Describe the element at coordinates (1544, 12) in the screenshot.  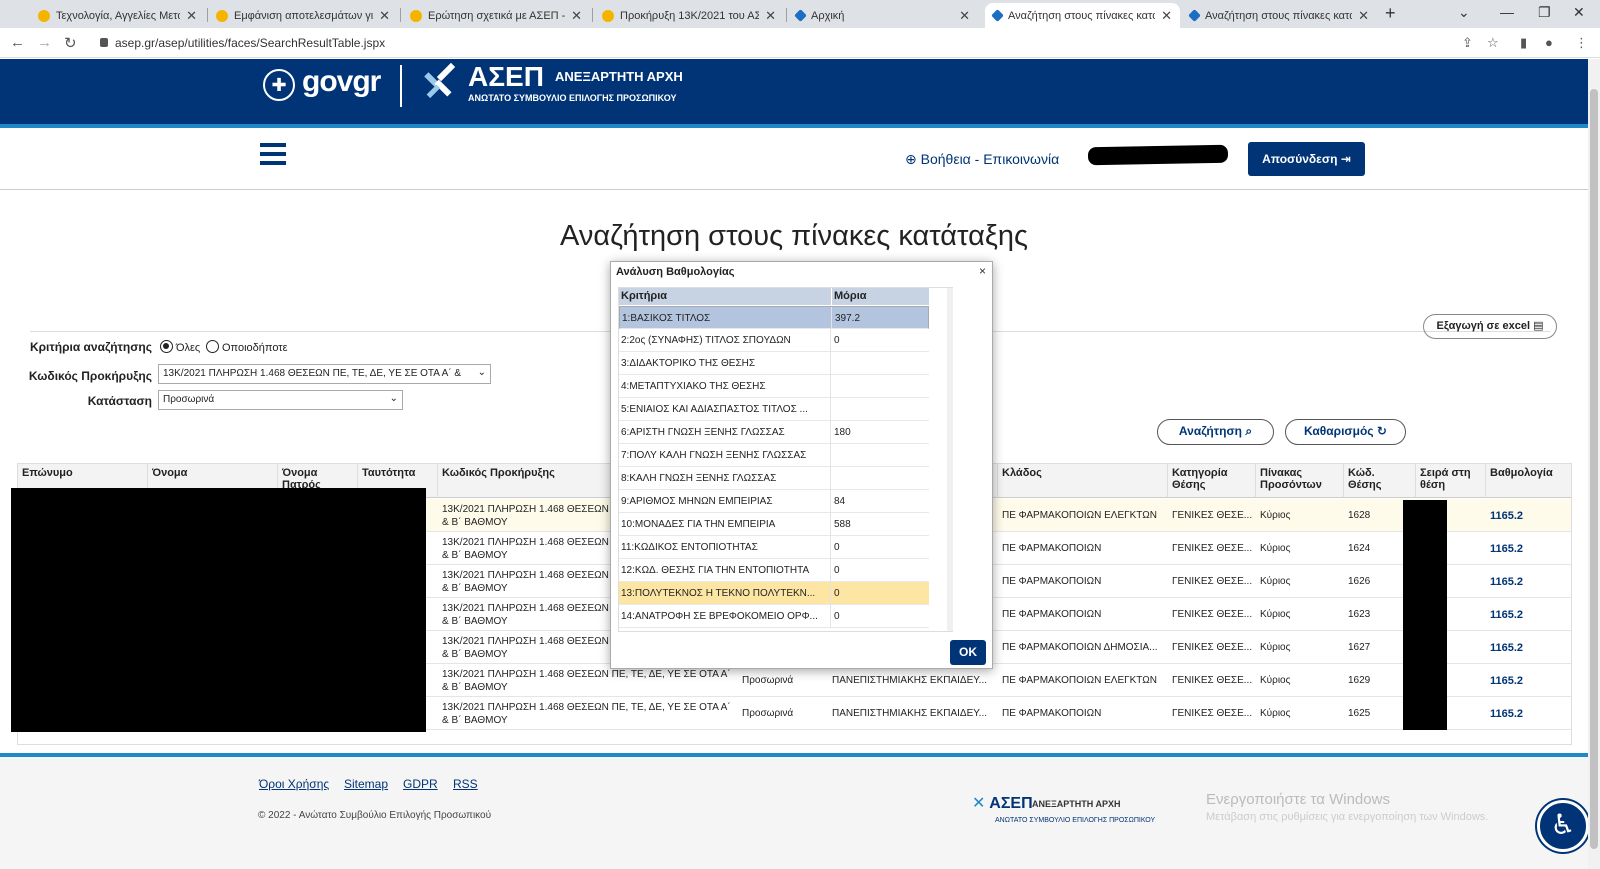
I see `restore-icon: ❐` at that location.